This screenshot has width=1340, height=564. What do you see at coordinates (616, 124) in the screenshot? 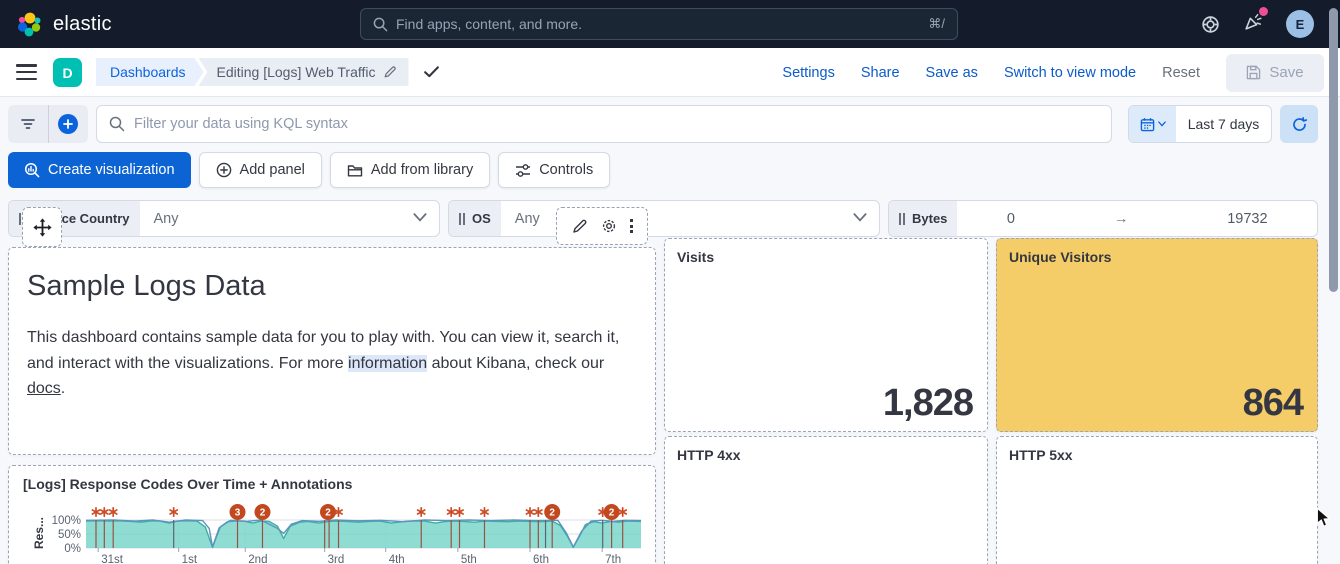
I see `kql-filter-input` at bounding box center [616, 124].